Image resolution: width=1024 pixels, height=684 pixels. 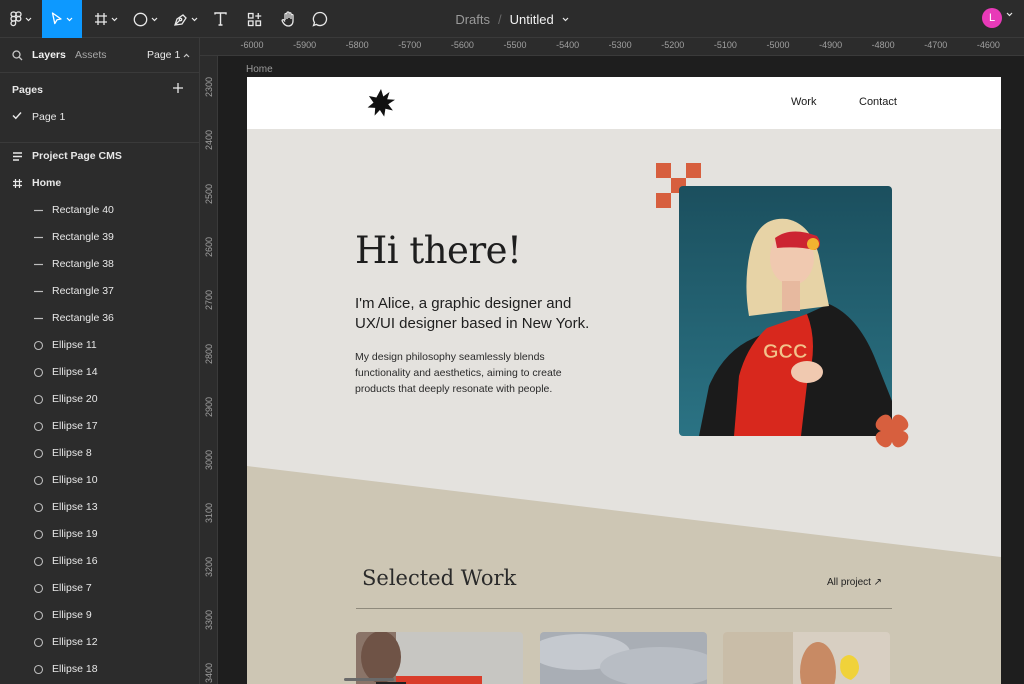 I want to click on hand-icon, so click(x=287, y=19).